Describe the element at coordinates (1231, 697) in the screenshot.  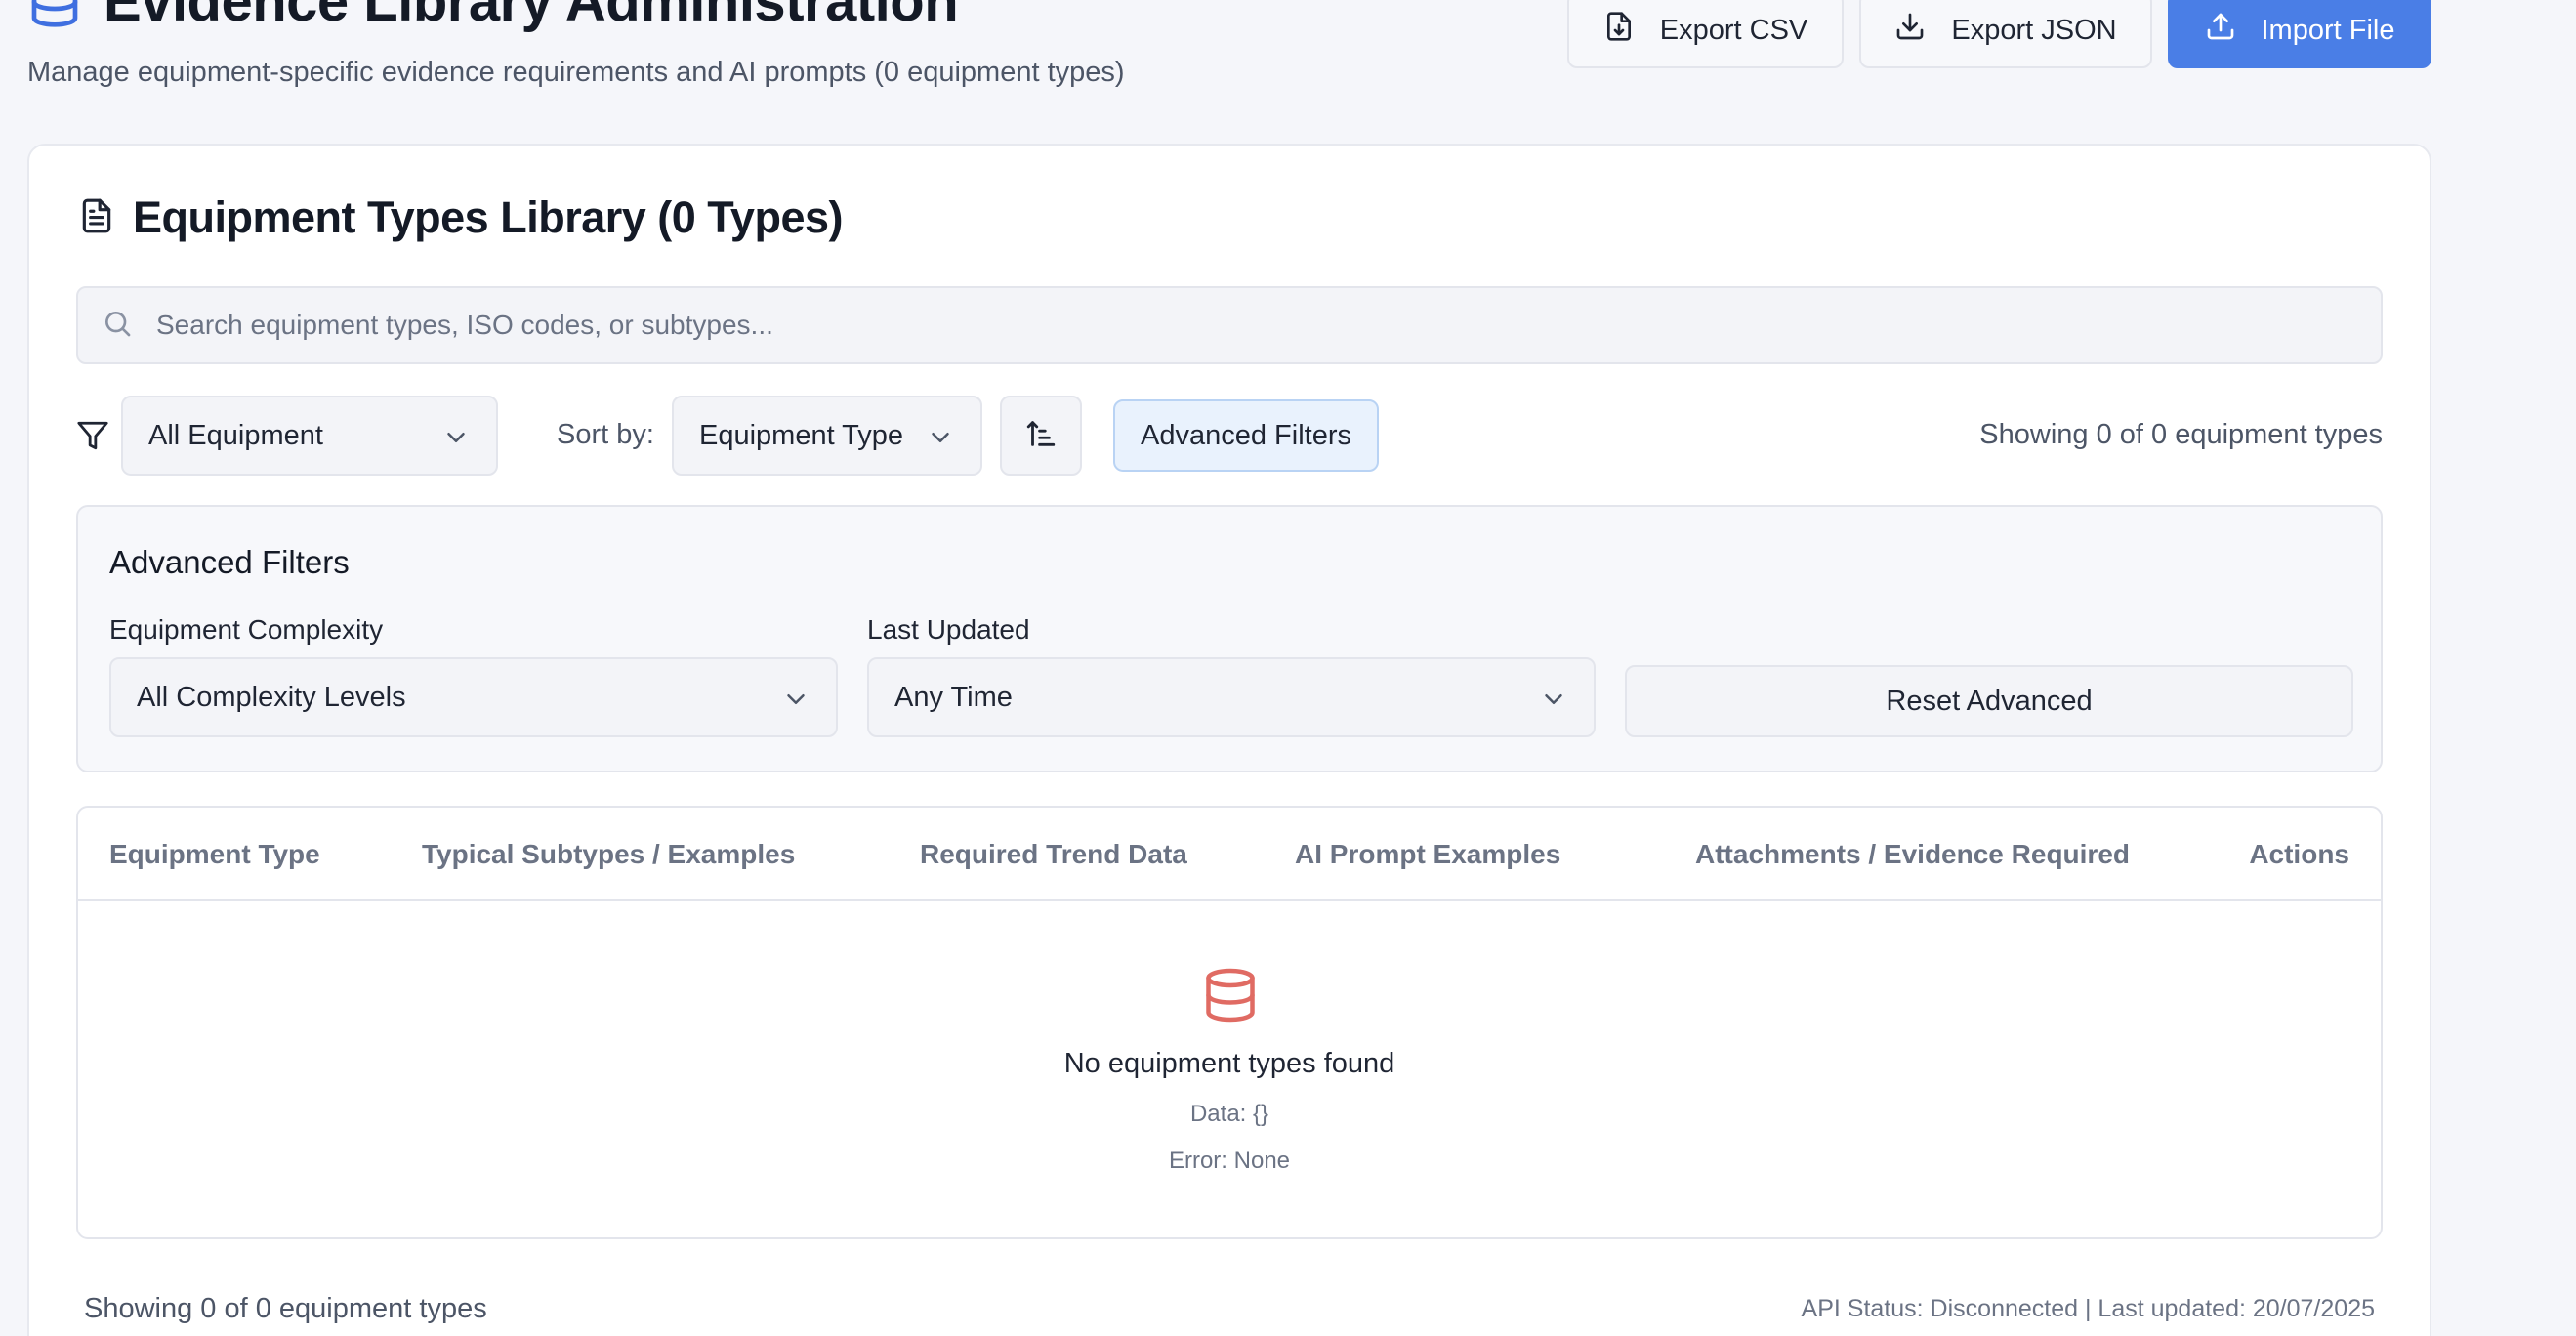
I see `last-updated-select: Any Time` at that location.